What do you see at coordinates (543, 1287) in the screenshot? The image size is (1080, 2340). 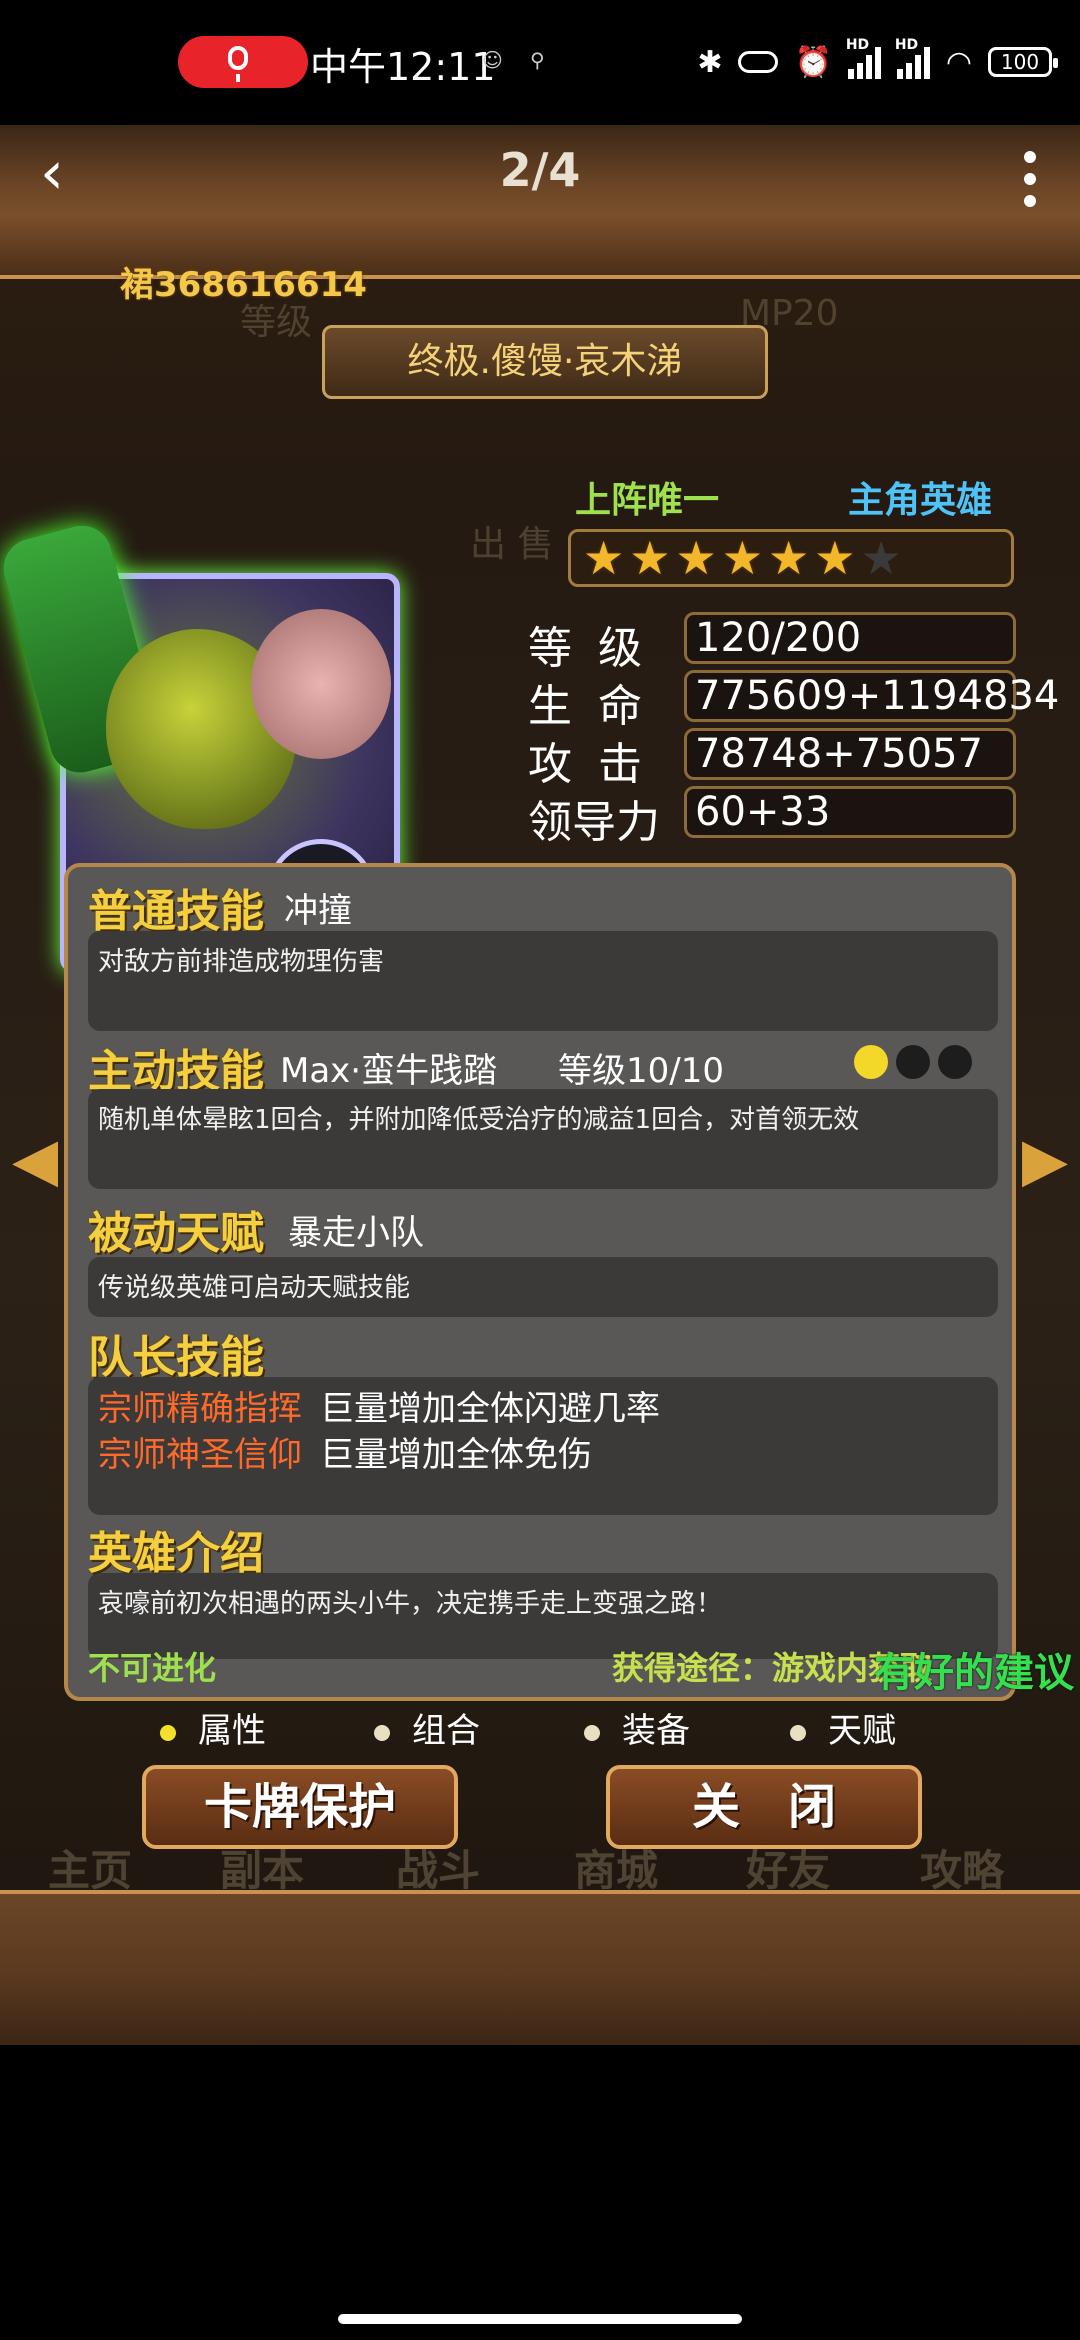 I see `passive-talent-desc: 传说级英雄可启动天赋技能` at bounding box center [543, 1287].